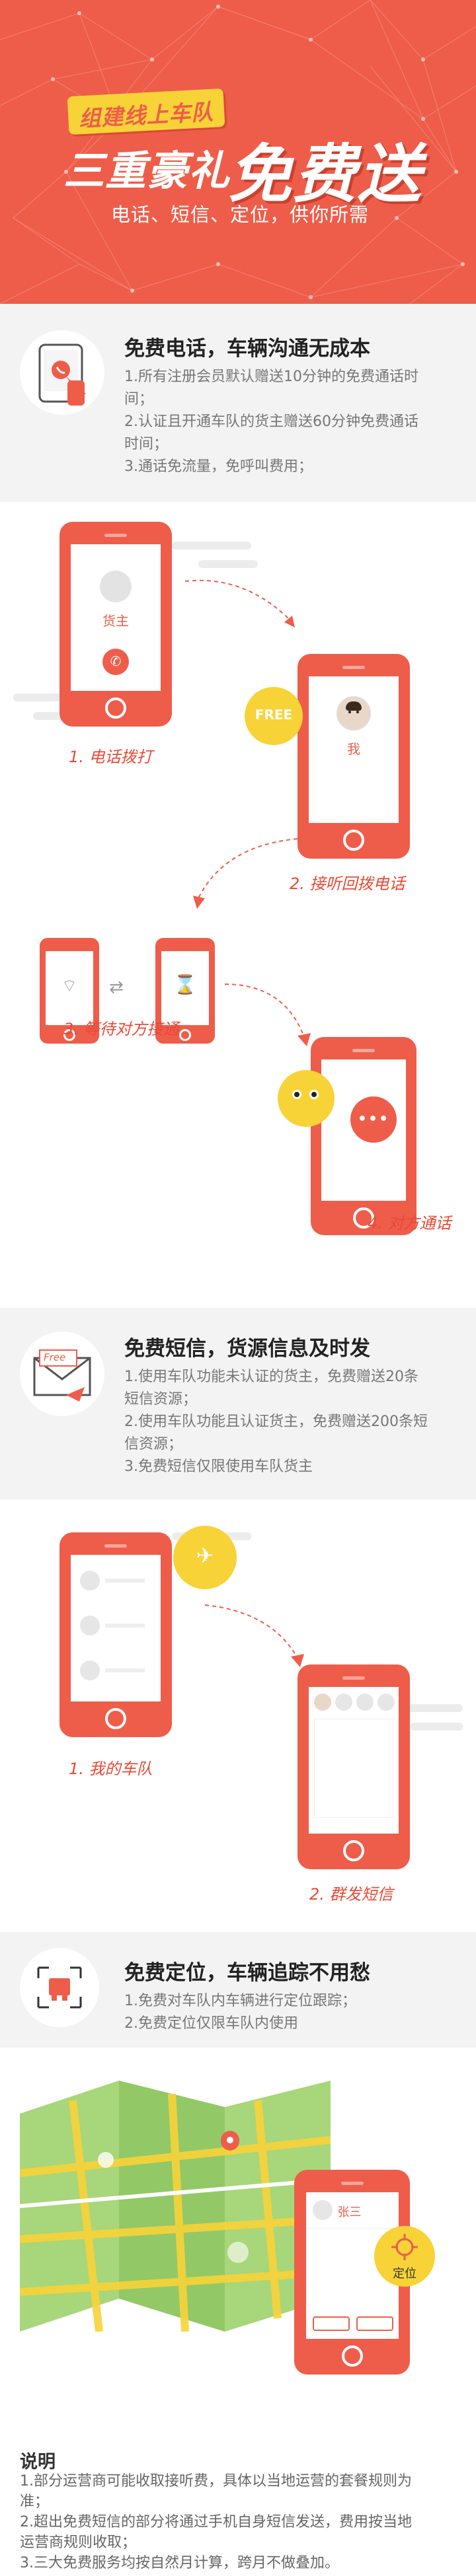  Describe the element at coordinates (271, 377) in the screenshot. I see `section-call-line: 1.所有注册会员默认赠送10分钟的免费通话时` at that location.